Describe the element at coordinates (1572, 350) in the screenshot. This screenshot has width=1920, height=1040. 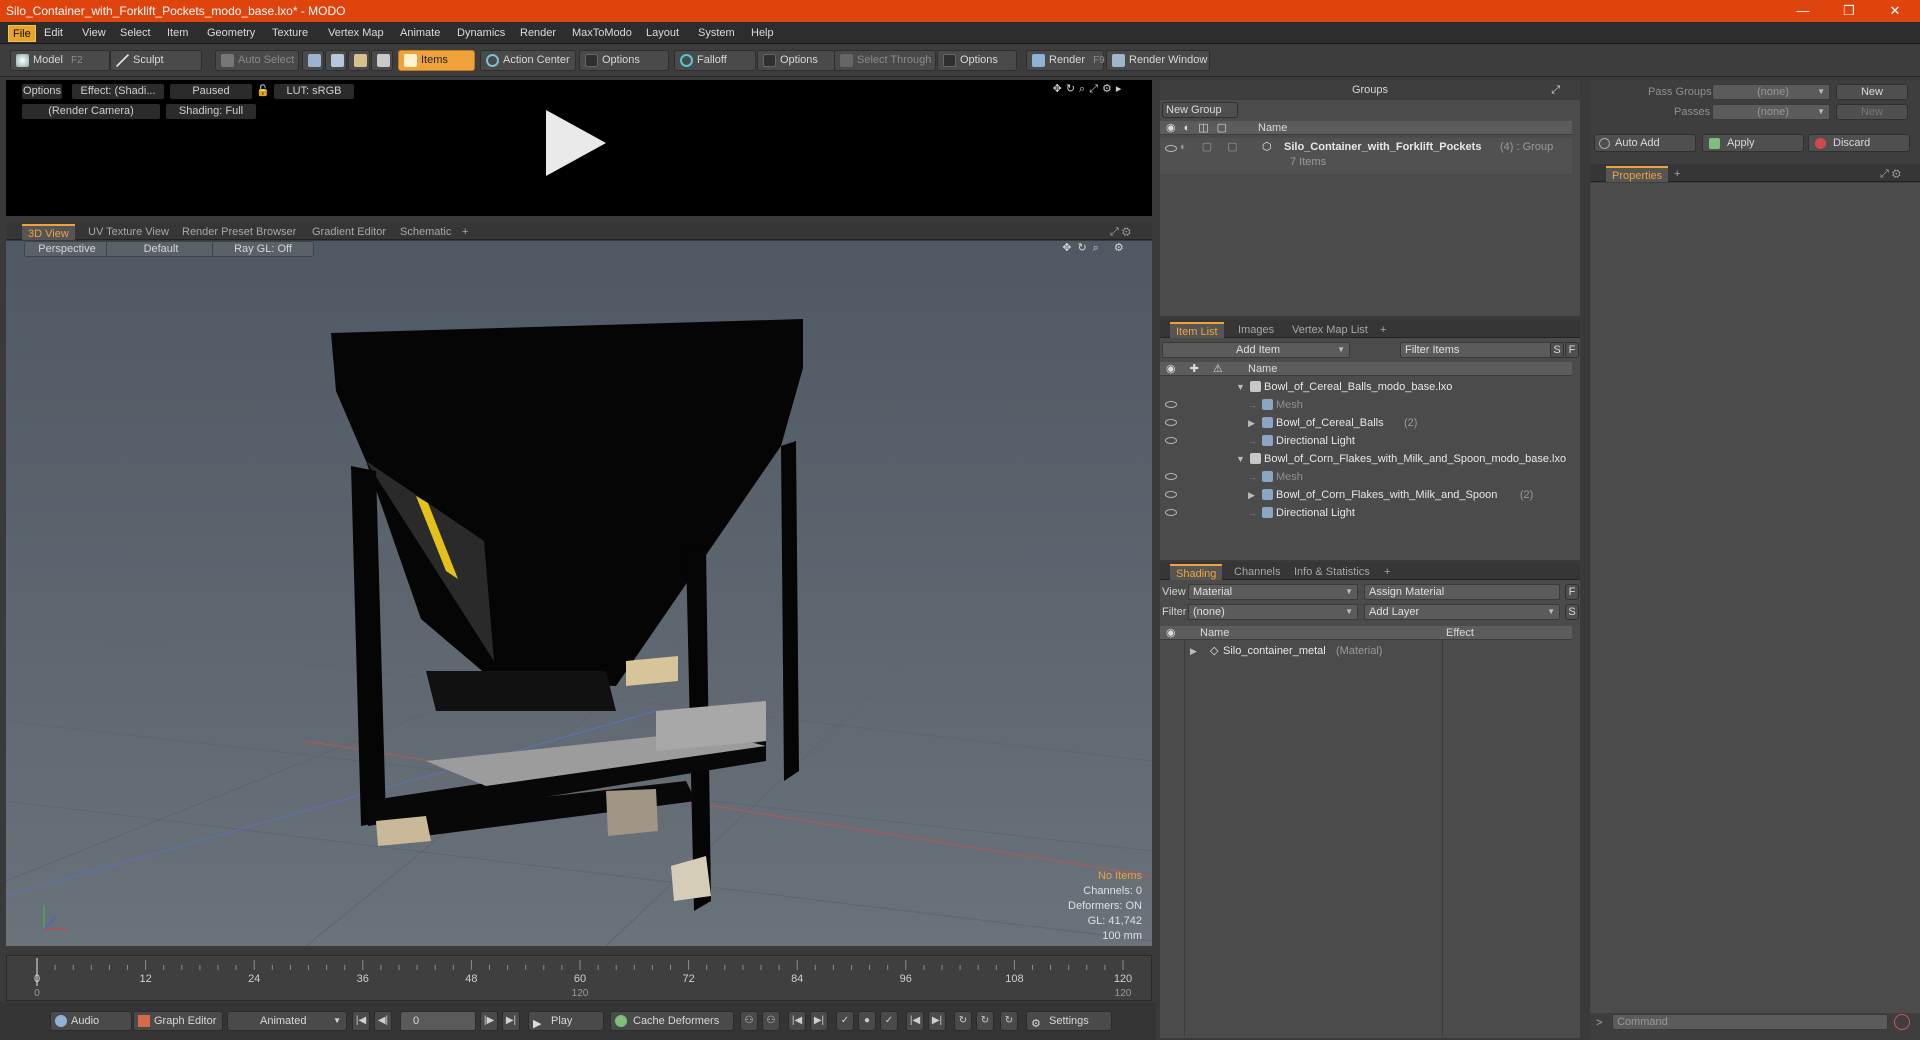
I see `search-f-button: F` at that location.